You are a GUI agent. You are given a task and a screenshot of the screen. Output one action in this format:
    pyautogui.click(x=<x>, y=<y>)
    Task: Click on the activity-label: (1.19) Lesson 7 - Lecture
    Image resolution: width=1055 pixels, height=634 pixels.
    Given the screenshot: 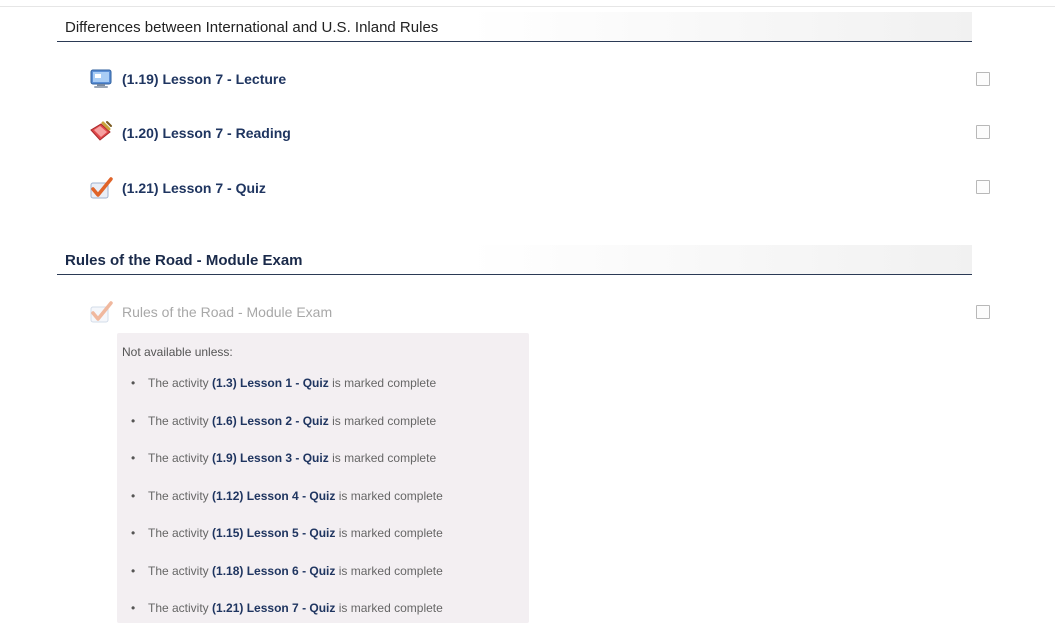 What is the action you would take?
    pyautogui.click(x=204, y=79)
    